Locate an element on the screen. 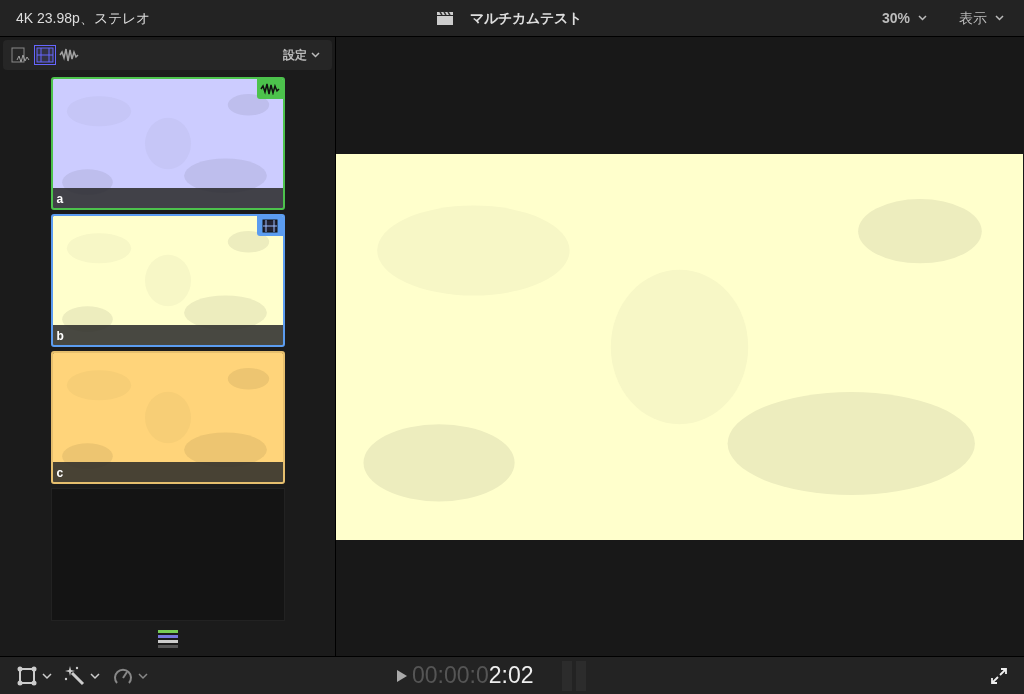 Image resolution: width=1024 pixels, height=694 pixels. angle-viewer: a is located at coordinates (167, 143).